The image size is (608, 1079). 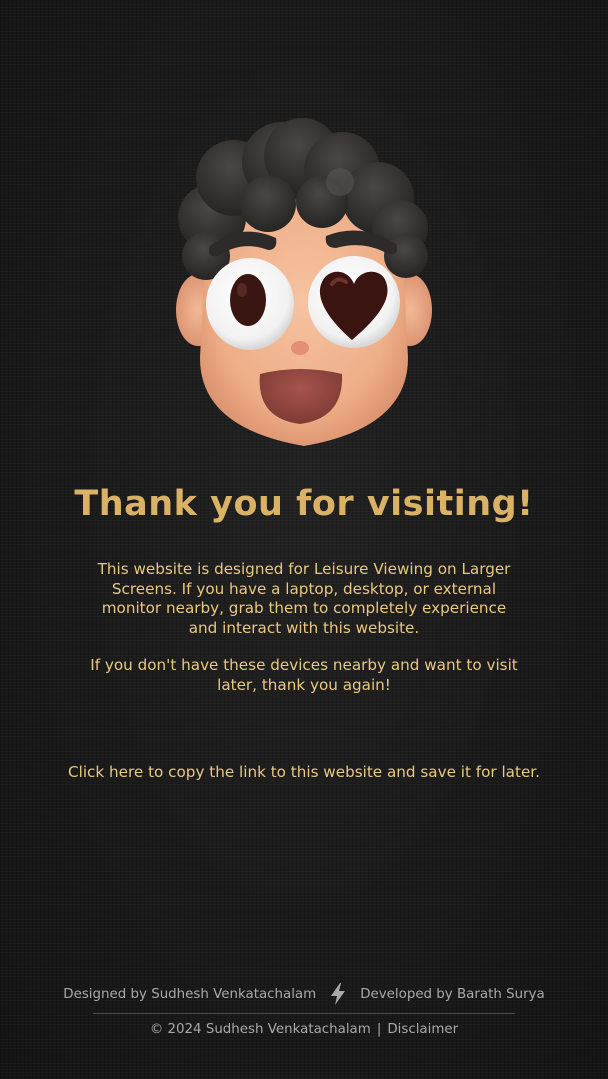 What do you see at coordinates (422, 1029) in the screenshot?
I see `disclaimer-link: Disclaimer` at bounding box center [422, 1029].